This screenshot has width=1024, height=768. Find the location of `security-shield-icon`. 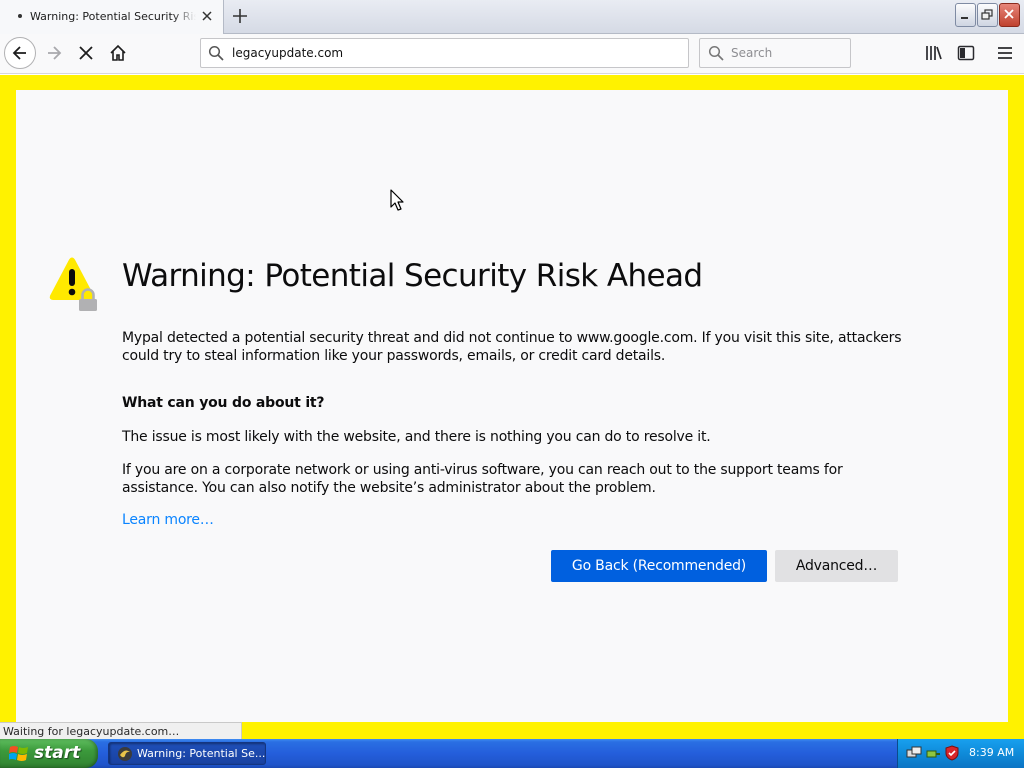

security-shield-icon is located at coordinates (952, 753).